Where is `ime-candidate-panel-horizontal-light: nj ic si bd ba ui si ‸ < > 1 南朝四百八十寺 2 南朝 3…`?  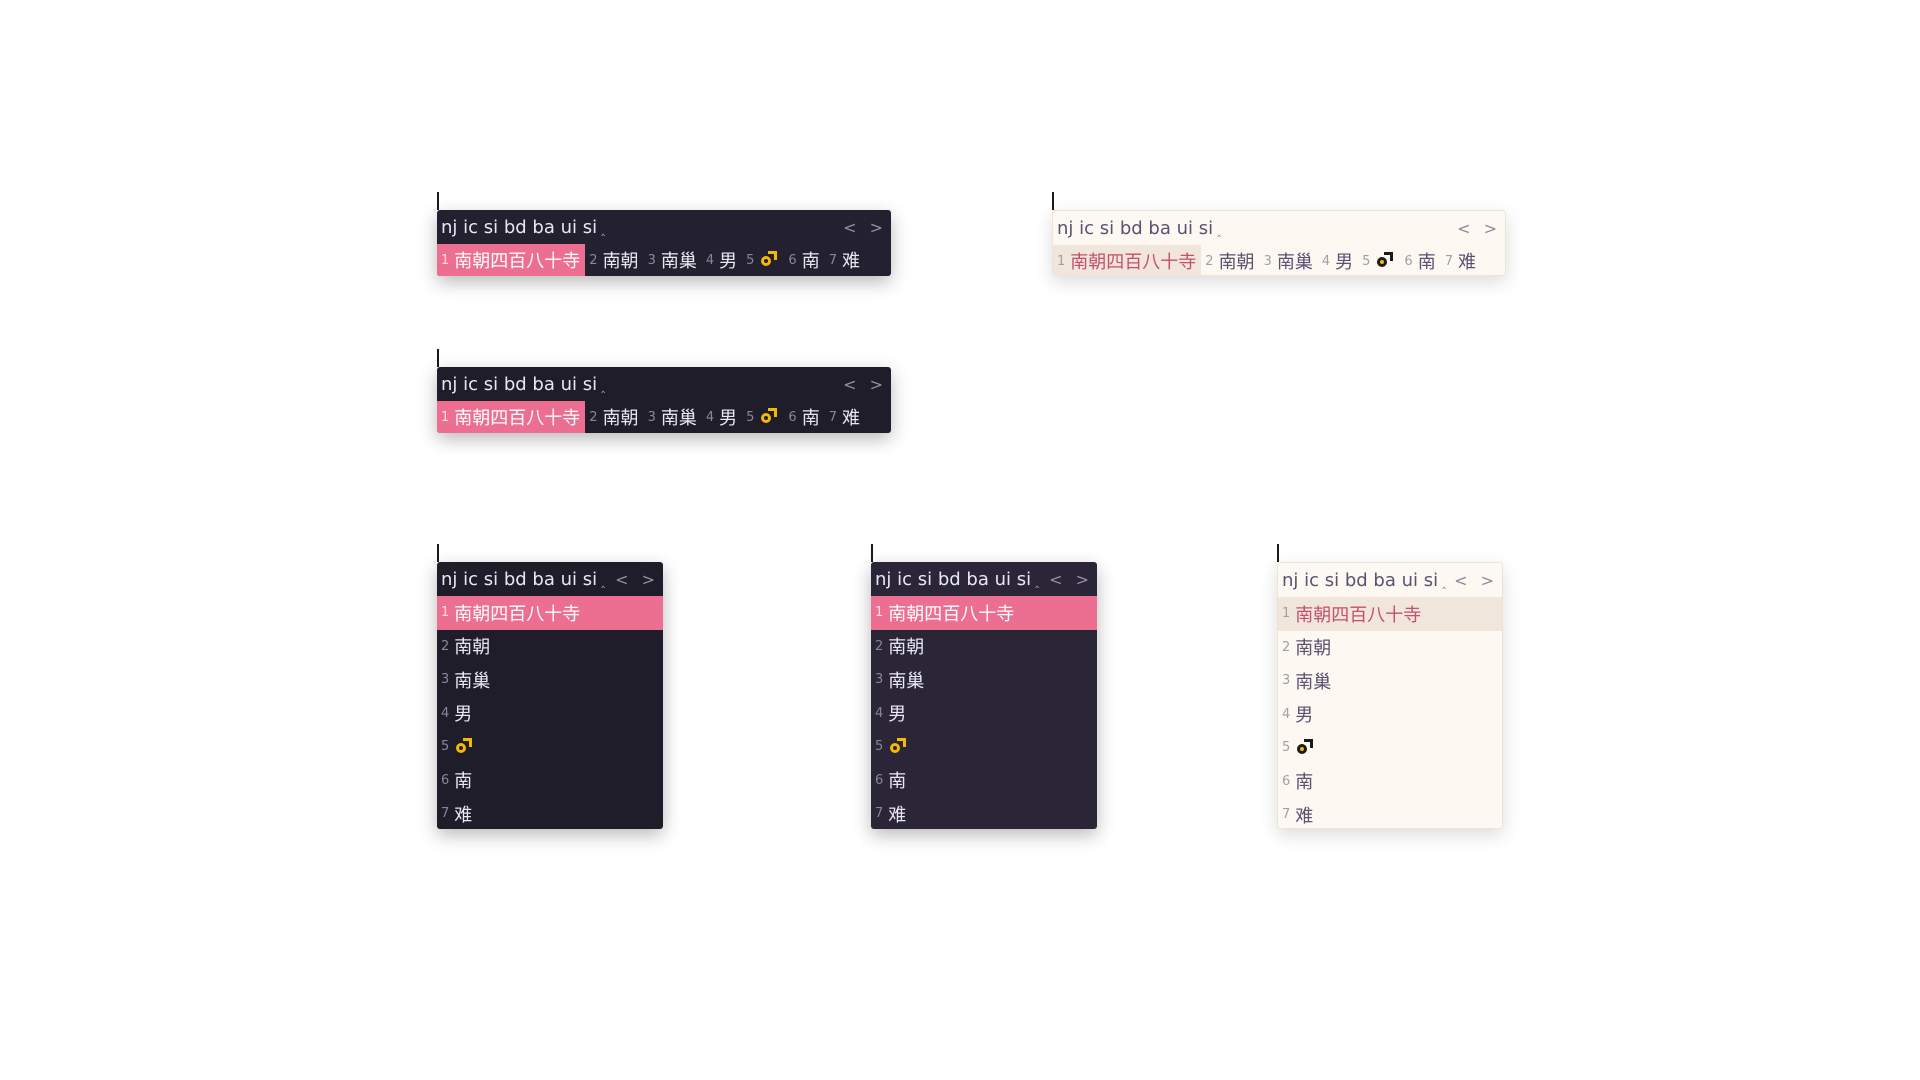 ime-candidate-panel-horizontal-light: nj ic si bd ba ui si ‸ < > 1 南朝四百八十寺 2 南朝 3… is located at coordinates (1279, 243).